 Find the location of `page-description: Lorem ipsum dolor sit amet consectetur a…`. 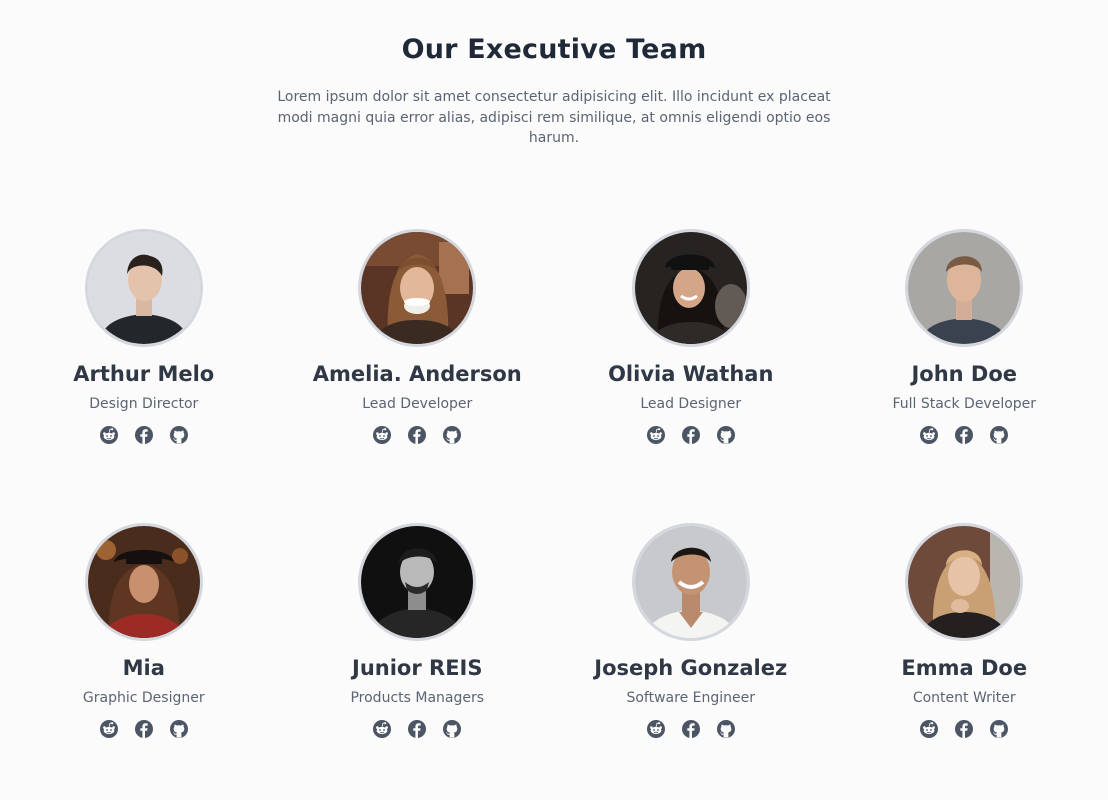

page-description: Lorem ipsum dolor sit amet consectetur a… is located at coordinates (554, 117).